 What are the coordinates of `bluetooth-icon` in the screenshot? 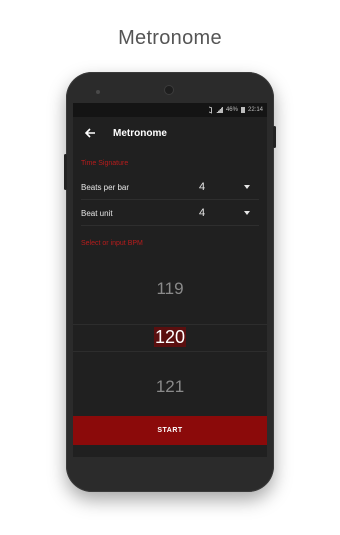 It's located at (210, 110).